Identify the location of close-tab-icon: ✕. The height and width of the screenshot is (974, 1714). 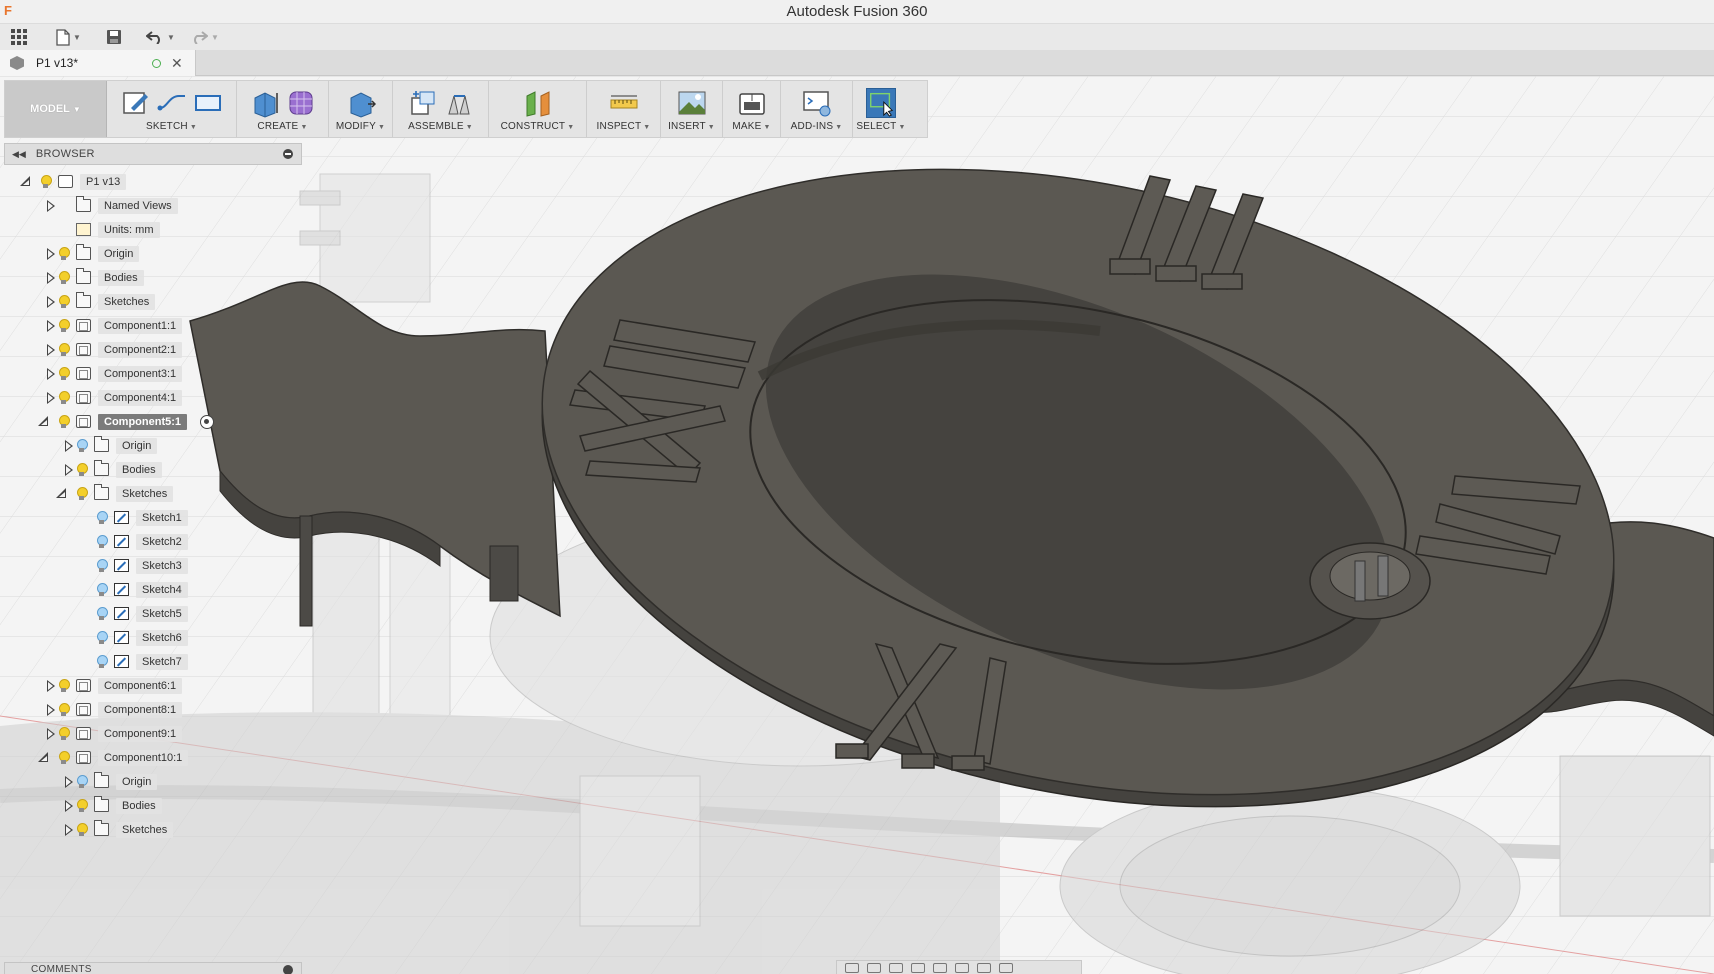
(177, 63).